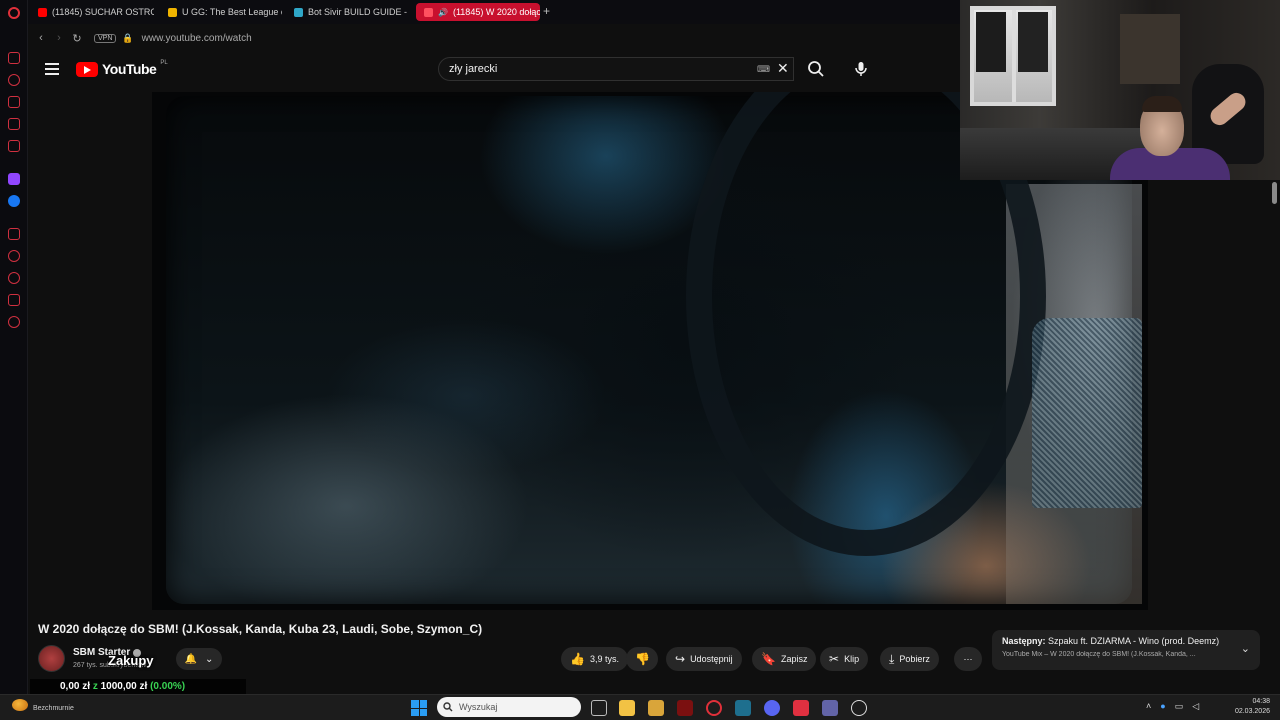 The image size is (1280, 720). I want to click on tab-sbm-video: 🔊 (11845) W 2020 dołączę, so click(478, 12).